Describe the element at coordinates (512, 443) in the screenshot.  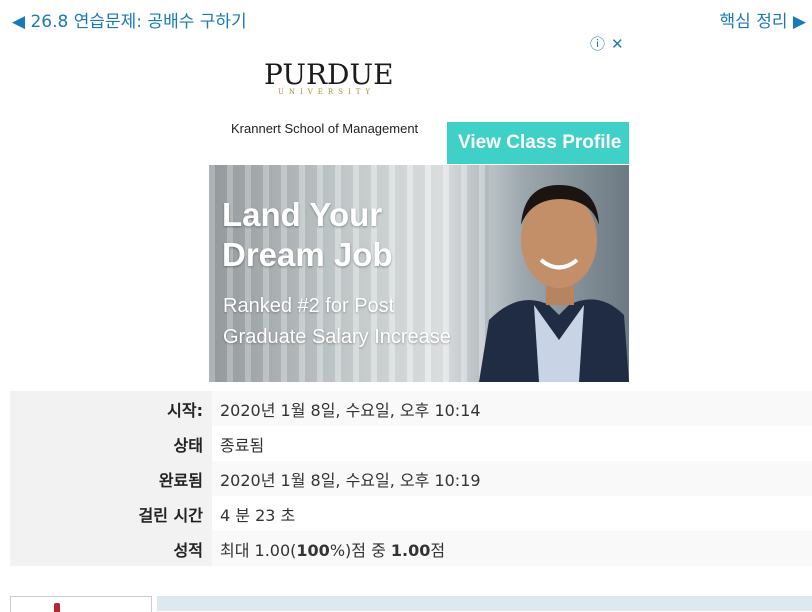
I see `summary-value: 종료됨` at that location.